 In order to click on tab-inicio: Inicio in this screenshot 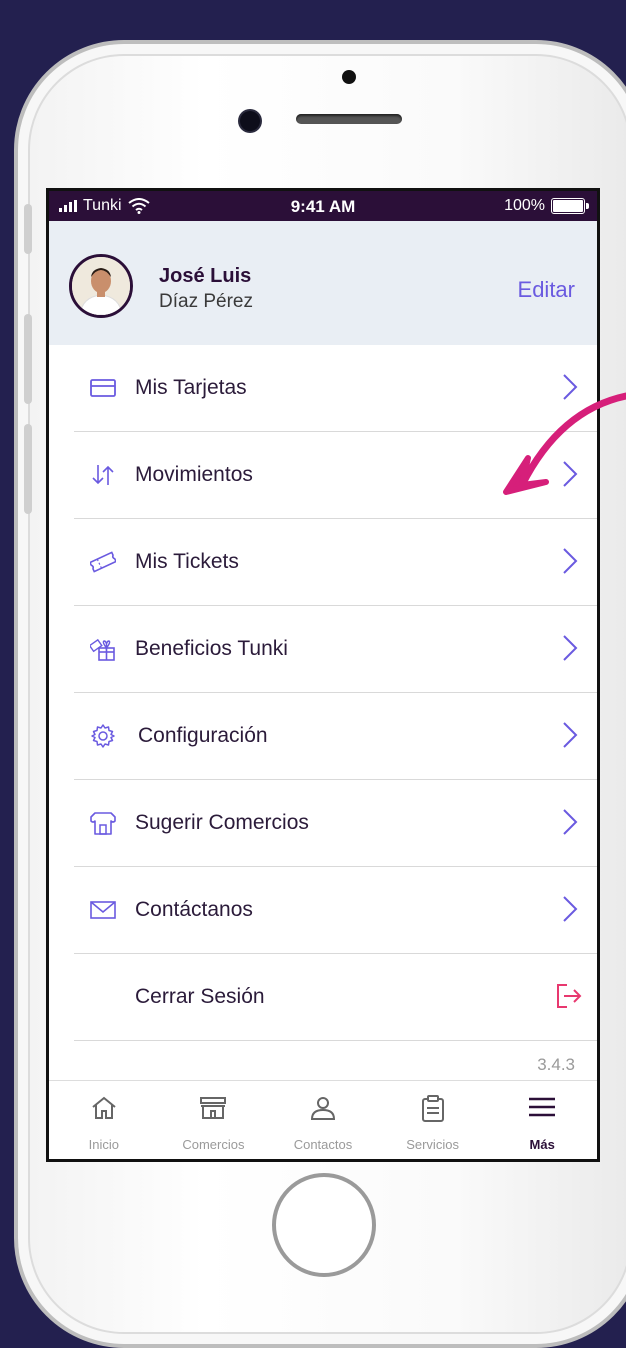, I will do `click(104, 1120)`.